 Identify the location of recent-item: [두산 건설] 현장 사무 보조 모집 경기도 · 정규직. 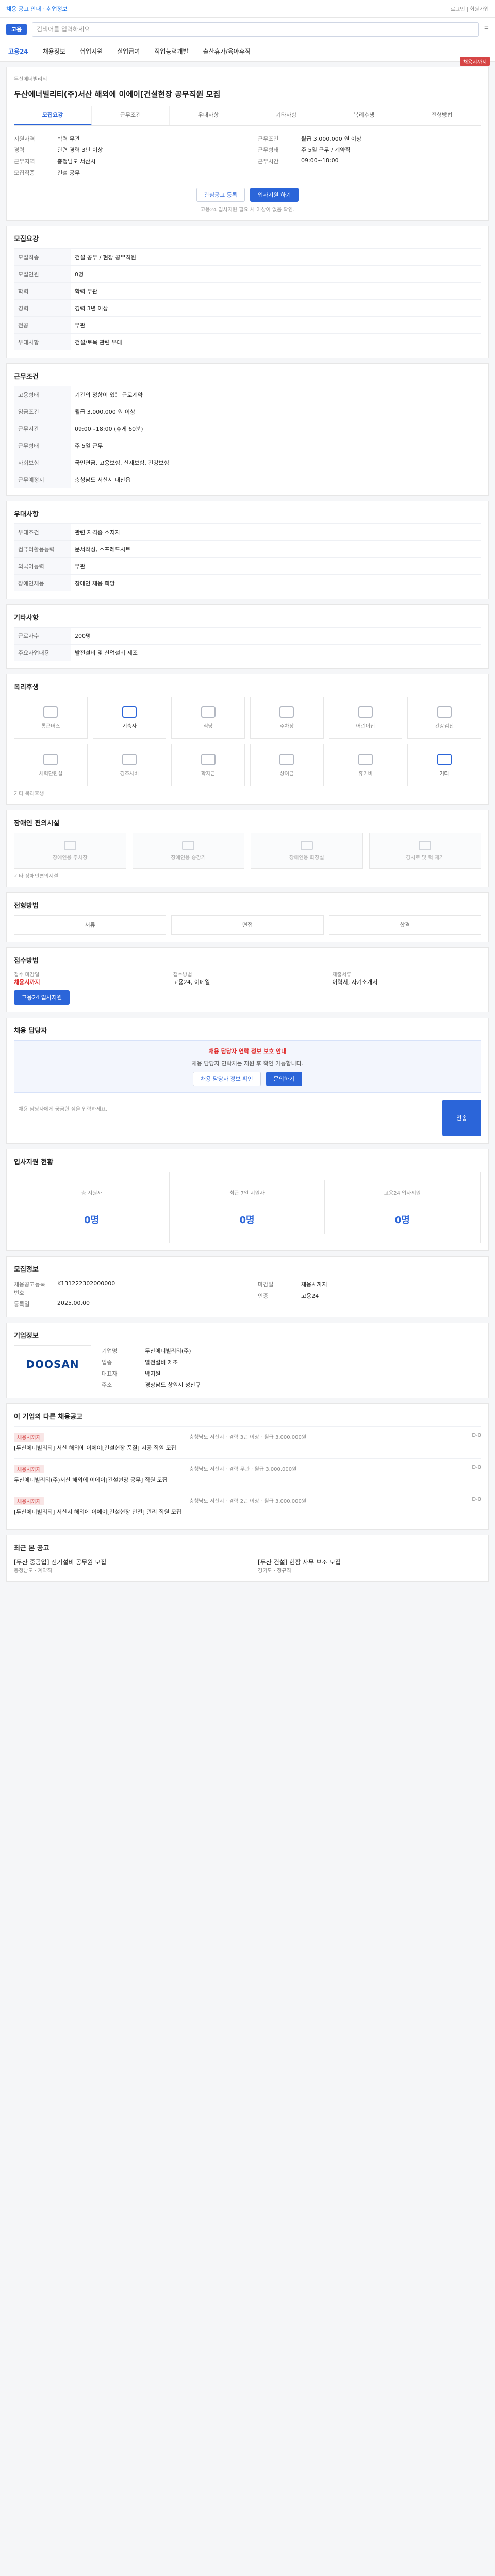
(369, 1565).